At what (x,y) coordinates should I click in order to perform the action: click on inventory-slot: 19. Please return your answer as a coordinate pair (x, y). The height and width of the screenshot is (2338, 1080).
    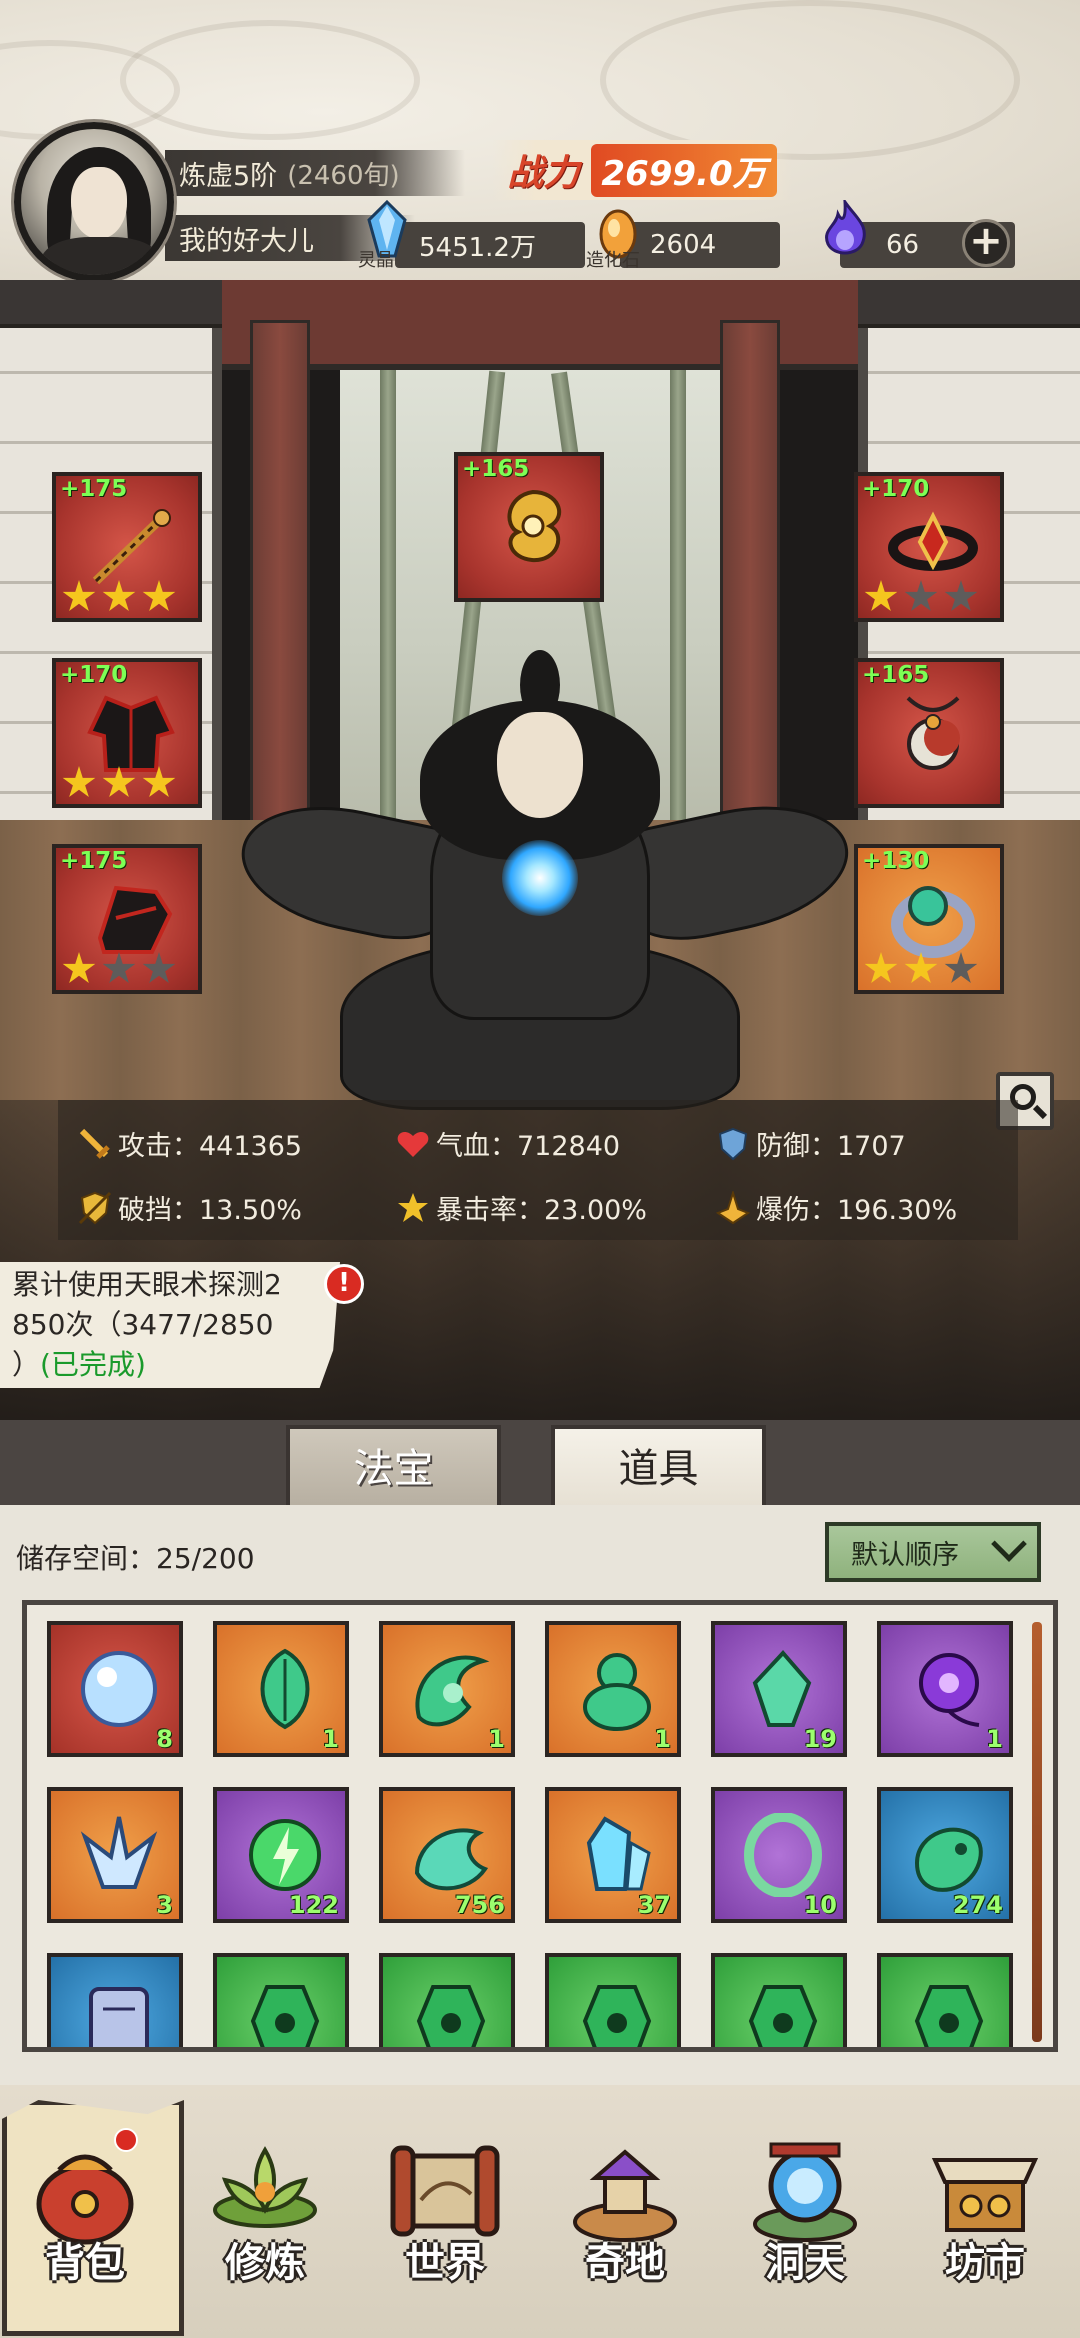
    Looking at the image, I should click on (779, 1689).